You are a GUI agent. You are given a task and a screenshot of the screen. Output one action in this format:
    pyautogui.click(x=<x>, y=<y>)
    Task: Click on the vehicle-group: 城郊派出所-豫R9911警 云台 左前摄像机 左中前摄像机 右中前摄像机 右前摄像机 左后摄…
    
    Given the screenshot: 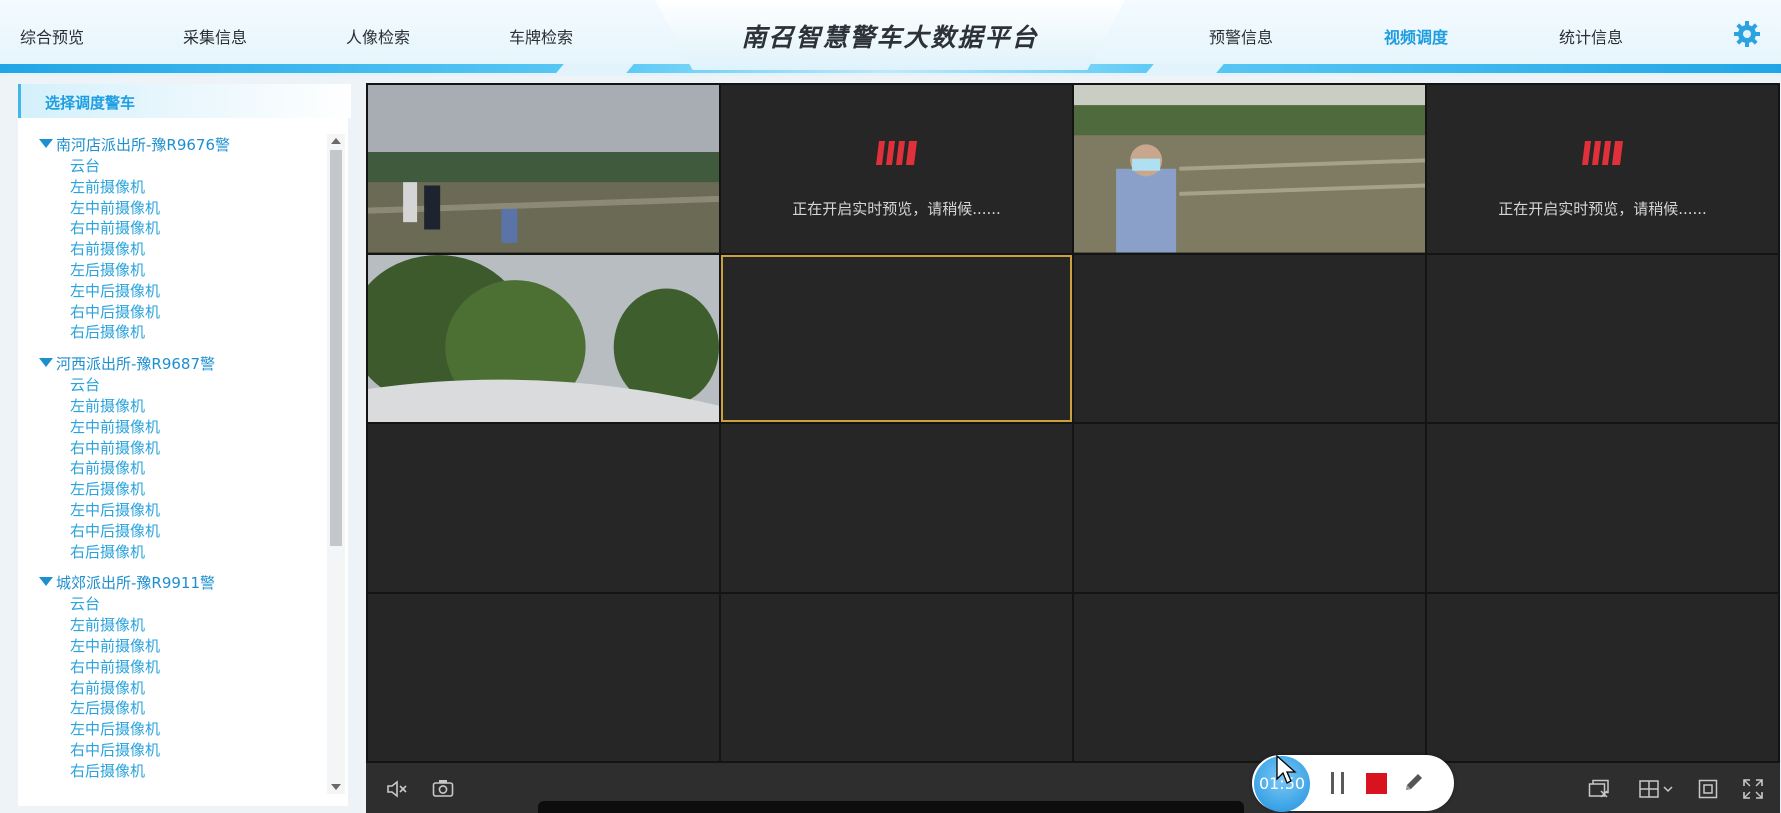 What is the action you would take?
    pyautogui.click(x=186, y=676)
    